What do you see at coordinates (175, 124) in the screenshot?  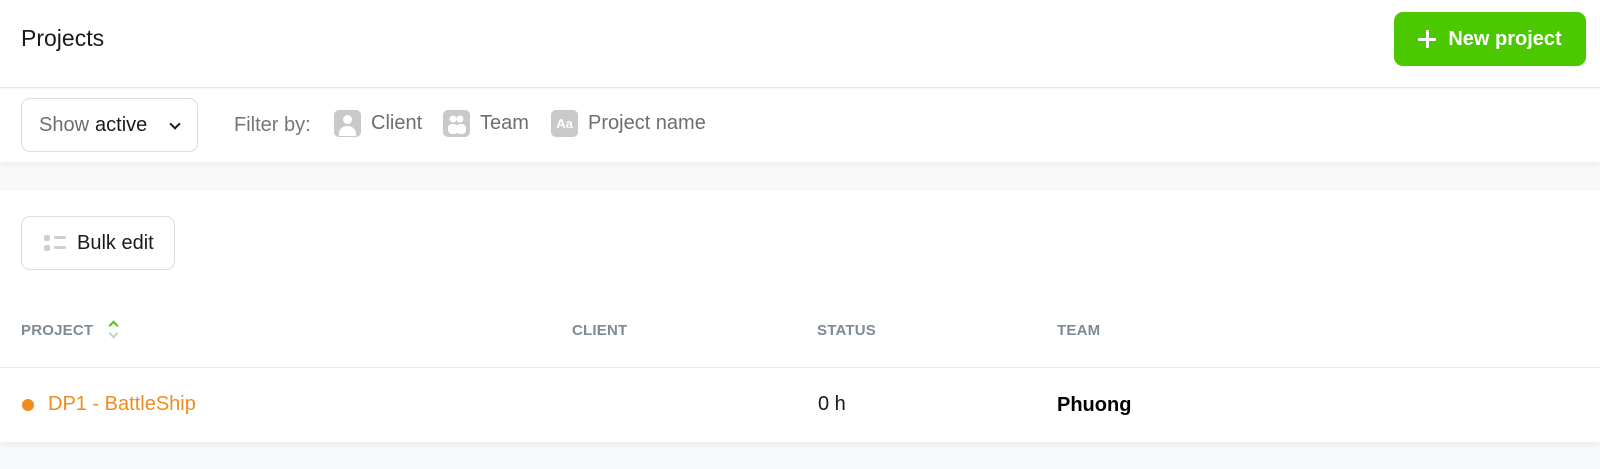 I see `chevron-down-icon` at bounding box center [175, 124].